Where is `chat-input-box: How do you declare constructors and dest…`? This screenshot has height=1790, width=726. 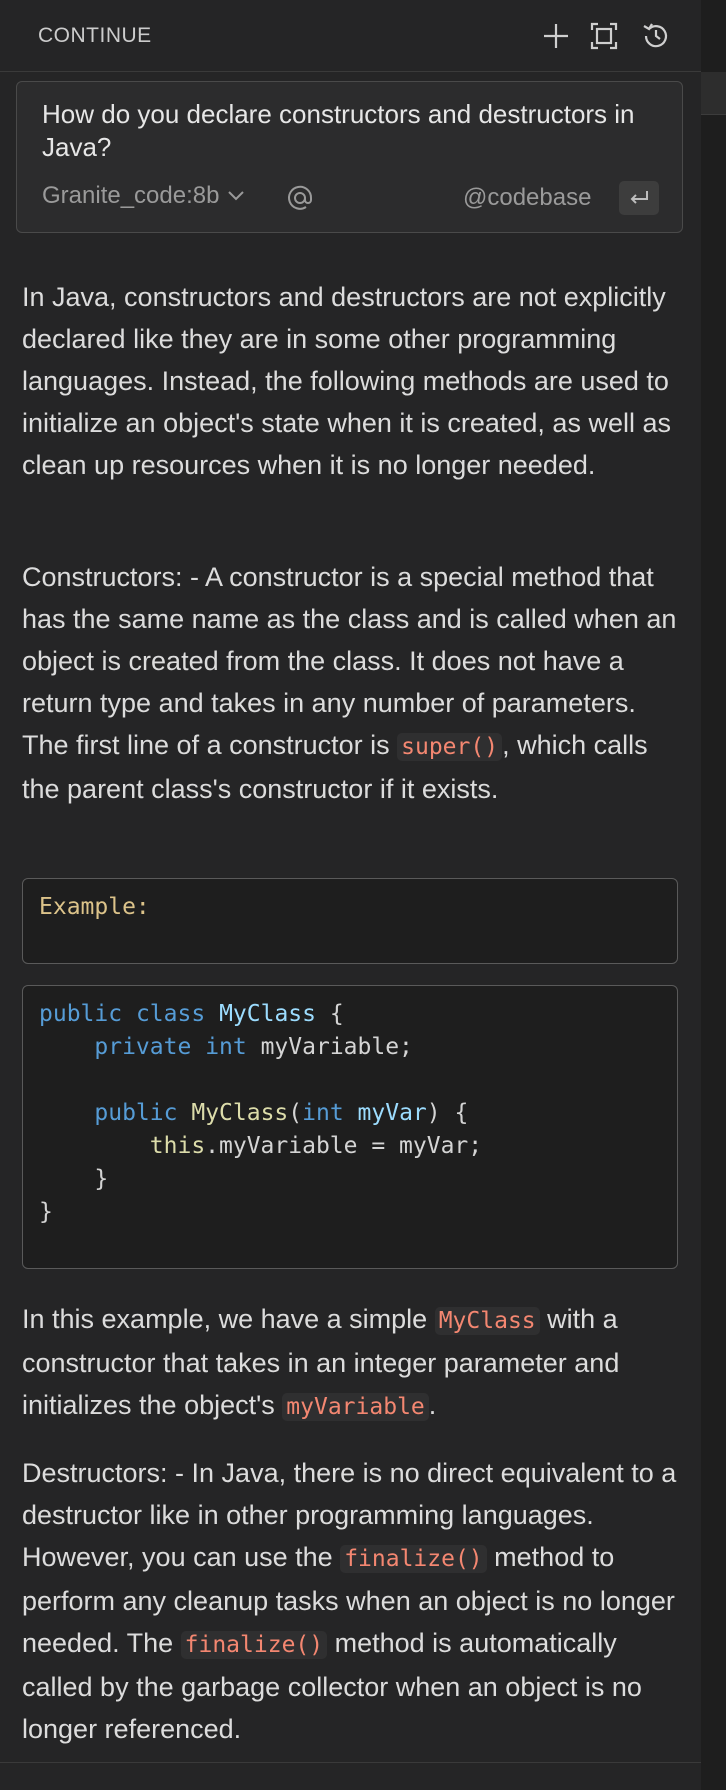
chat-input-box: How do you declare constructors and dest… is located at coordinates (349, 157).